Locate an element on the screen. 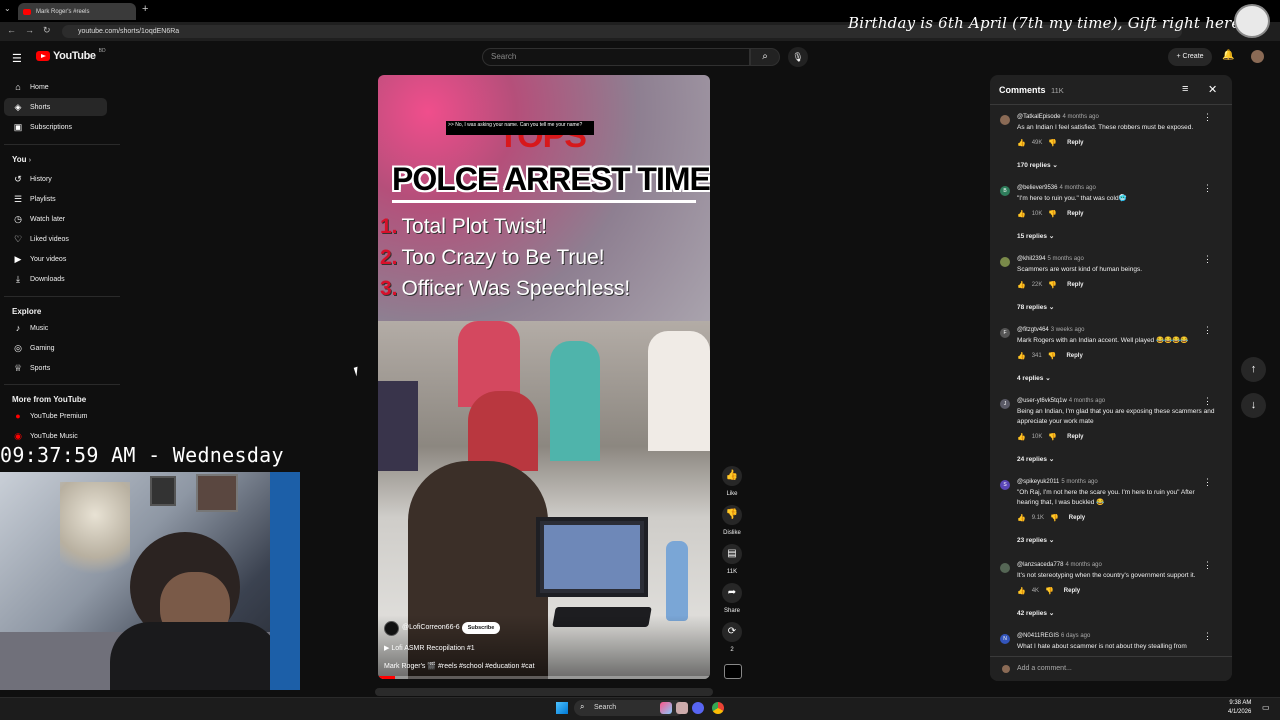 The height and width of the screenshot is (720, 1280). comment-author: @fitzgtv464 3 weeks ago is located at coordinates (1050, 330).